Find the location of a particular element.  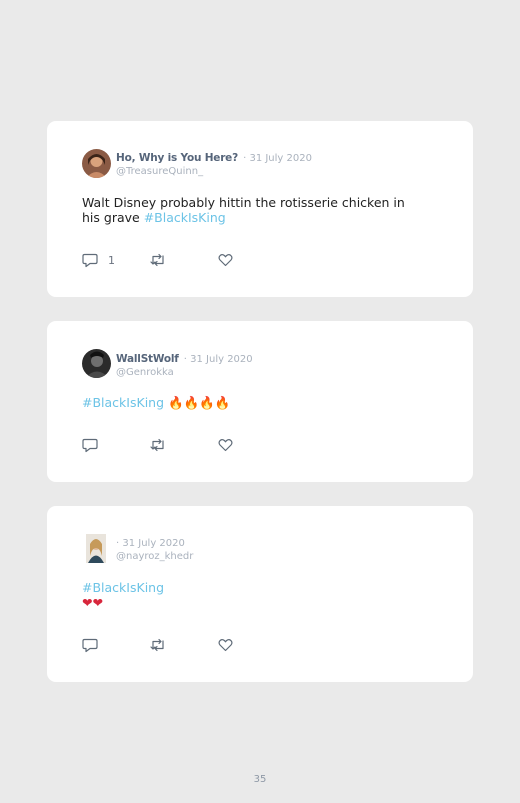

tweet-text: #BlackIsKing 🔥🔥🔥🔥 is located at coordinates (252, 402).